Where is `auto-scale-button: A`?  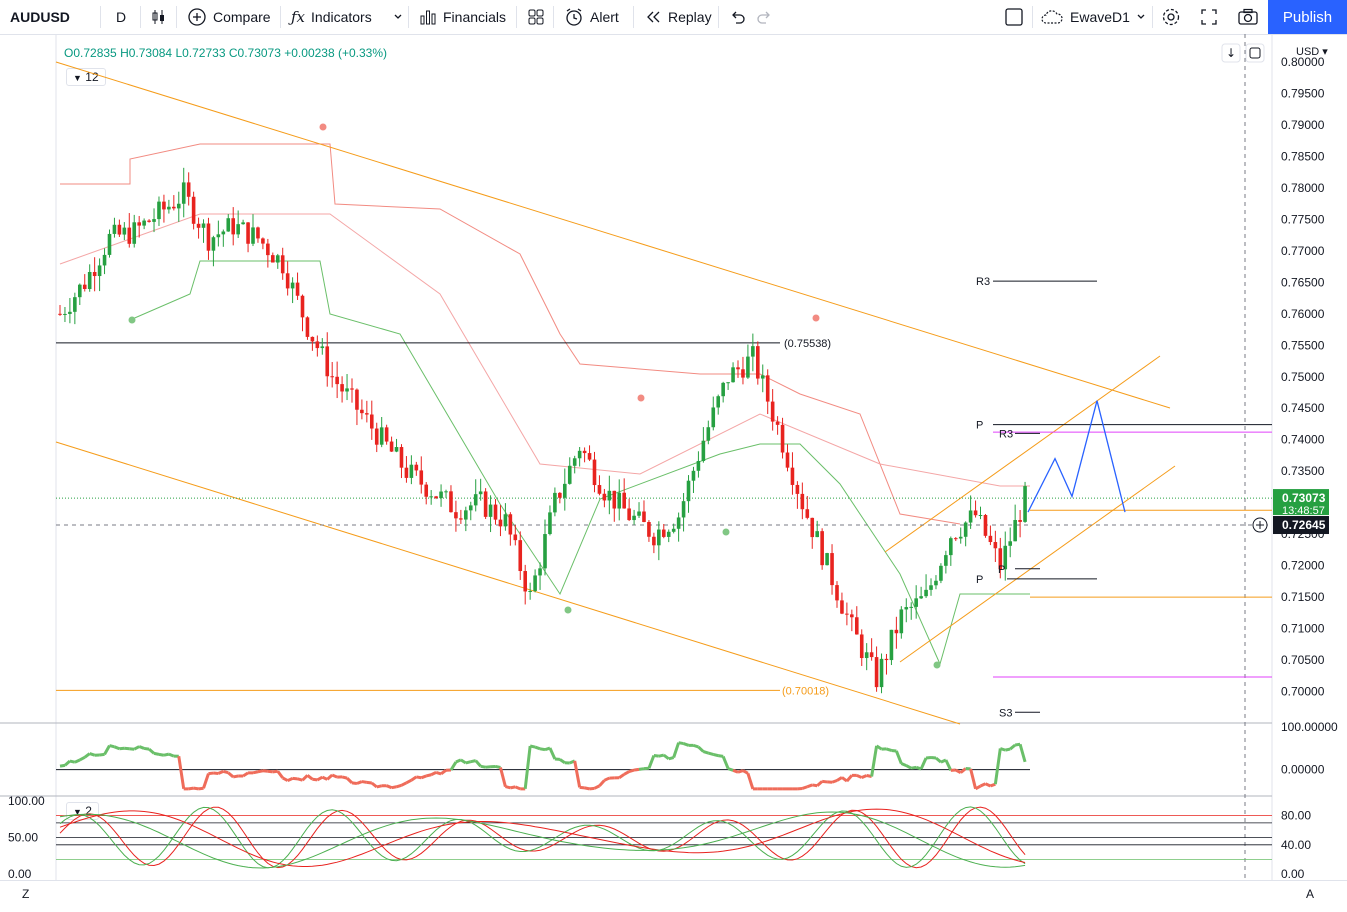
auto-scale-button: A is located at coordinates (1310, 894).